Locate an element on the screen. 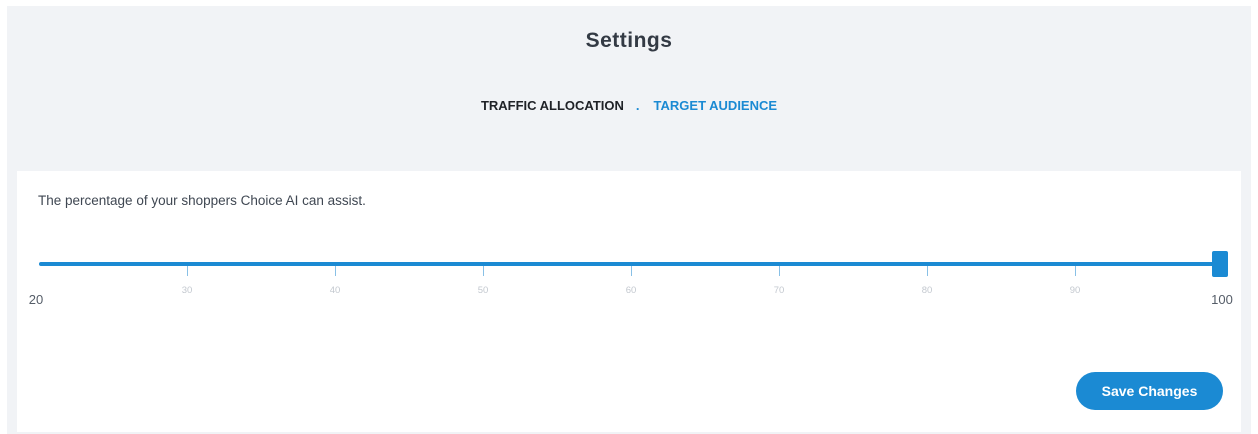 This screenshot has width=1258, height=434. page-title: Settings is located at coordinates (629, 40).